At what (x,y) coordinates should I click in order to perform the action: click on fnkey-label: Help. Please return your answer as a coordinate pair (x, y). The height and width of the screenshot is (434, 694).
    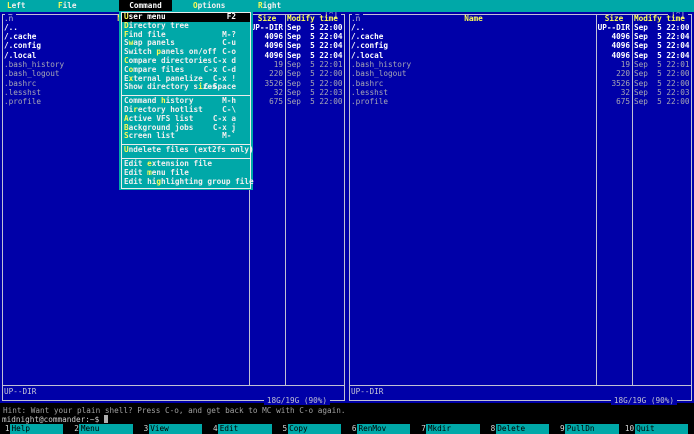
    Looking at the image, I should click on (37, 429).